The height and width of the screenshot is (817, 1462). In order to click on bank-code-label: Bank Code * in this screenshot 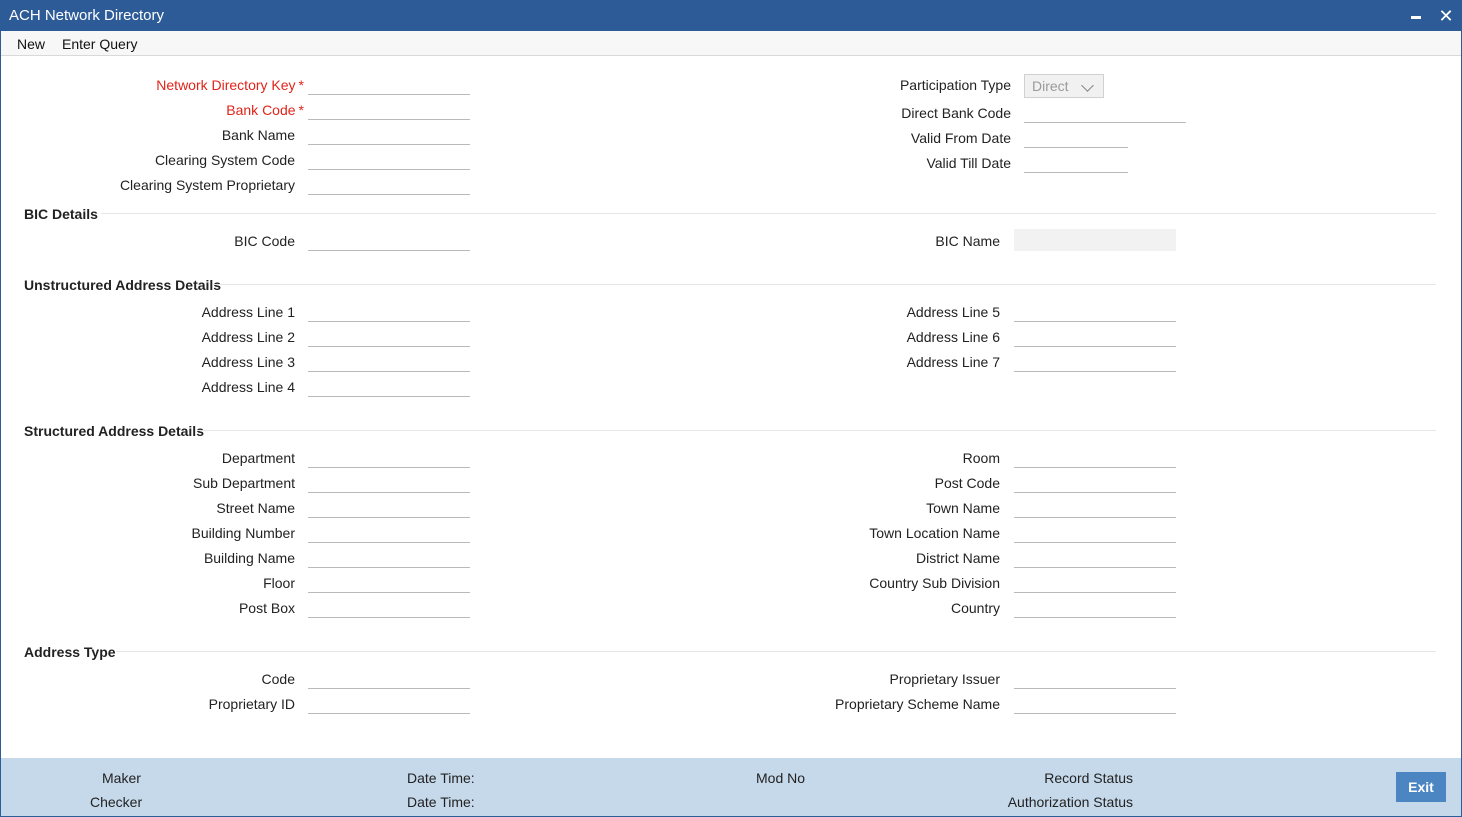, I will do `click(265, 110)`.